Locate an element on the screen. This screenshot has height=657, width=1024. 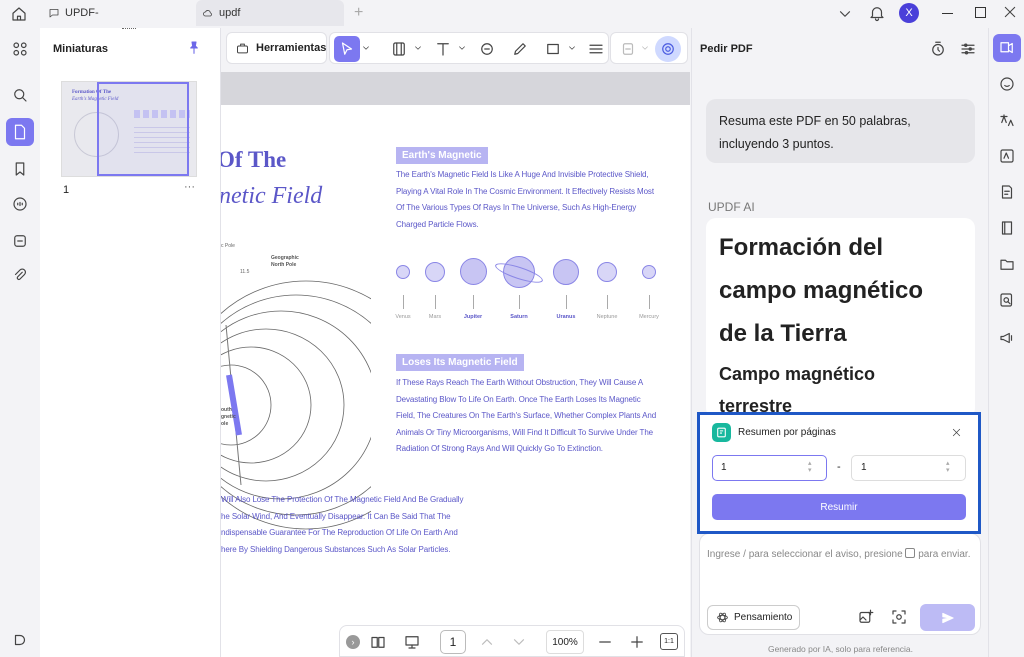
search-doc-icon is located at coordinates (1007, 300).